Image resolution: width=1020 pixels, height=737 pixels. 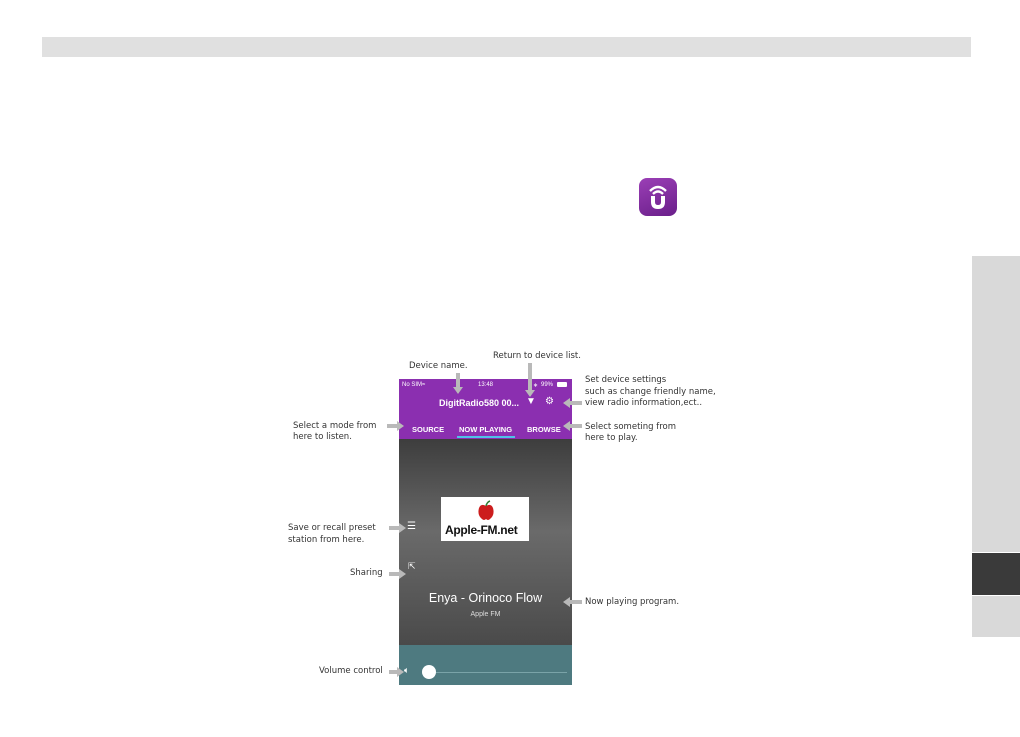 I want to click on tab-bar: SOURCE NOW PLAYING BROWSE, so click(x=485, y=431).